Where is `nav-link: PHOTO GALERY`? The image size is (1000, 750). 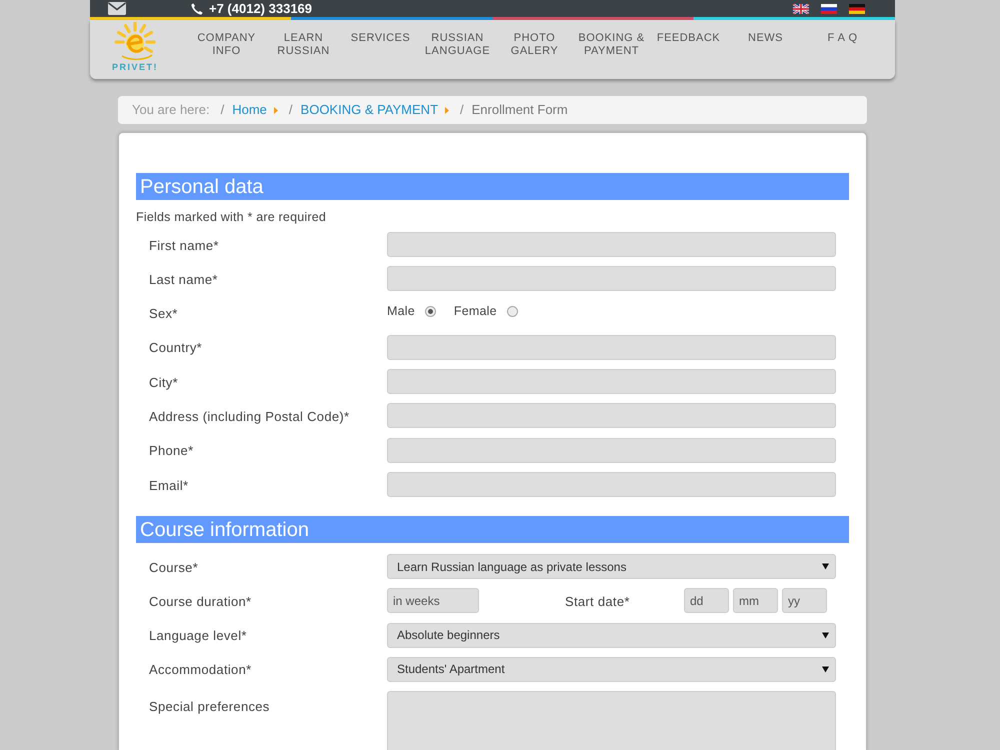
nav-link: PHOTO GALERY is located at coordinates (534, 45).